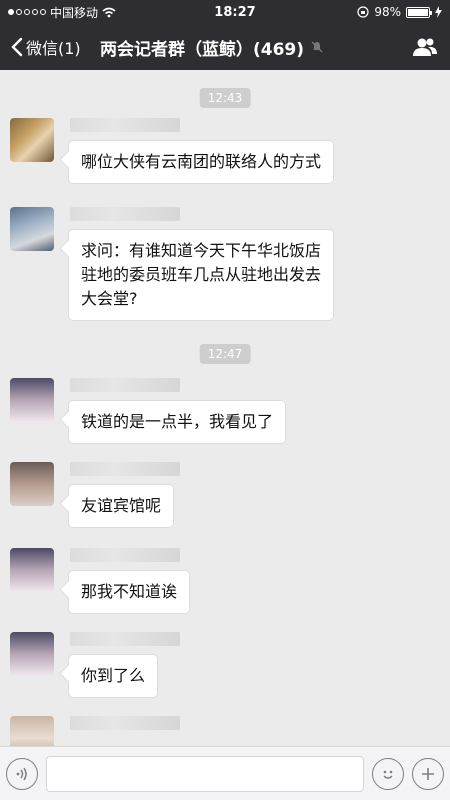  I want to click on chat-title-text: 两会记者群（蓝鲸）(469), so click(202, 49).